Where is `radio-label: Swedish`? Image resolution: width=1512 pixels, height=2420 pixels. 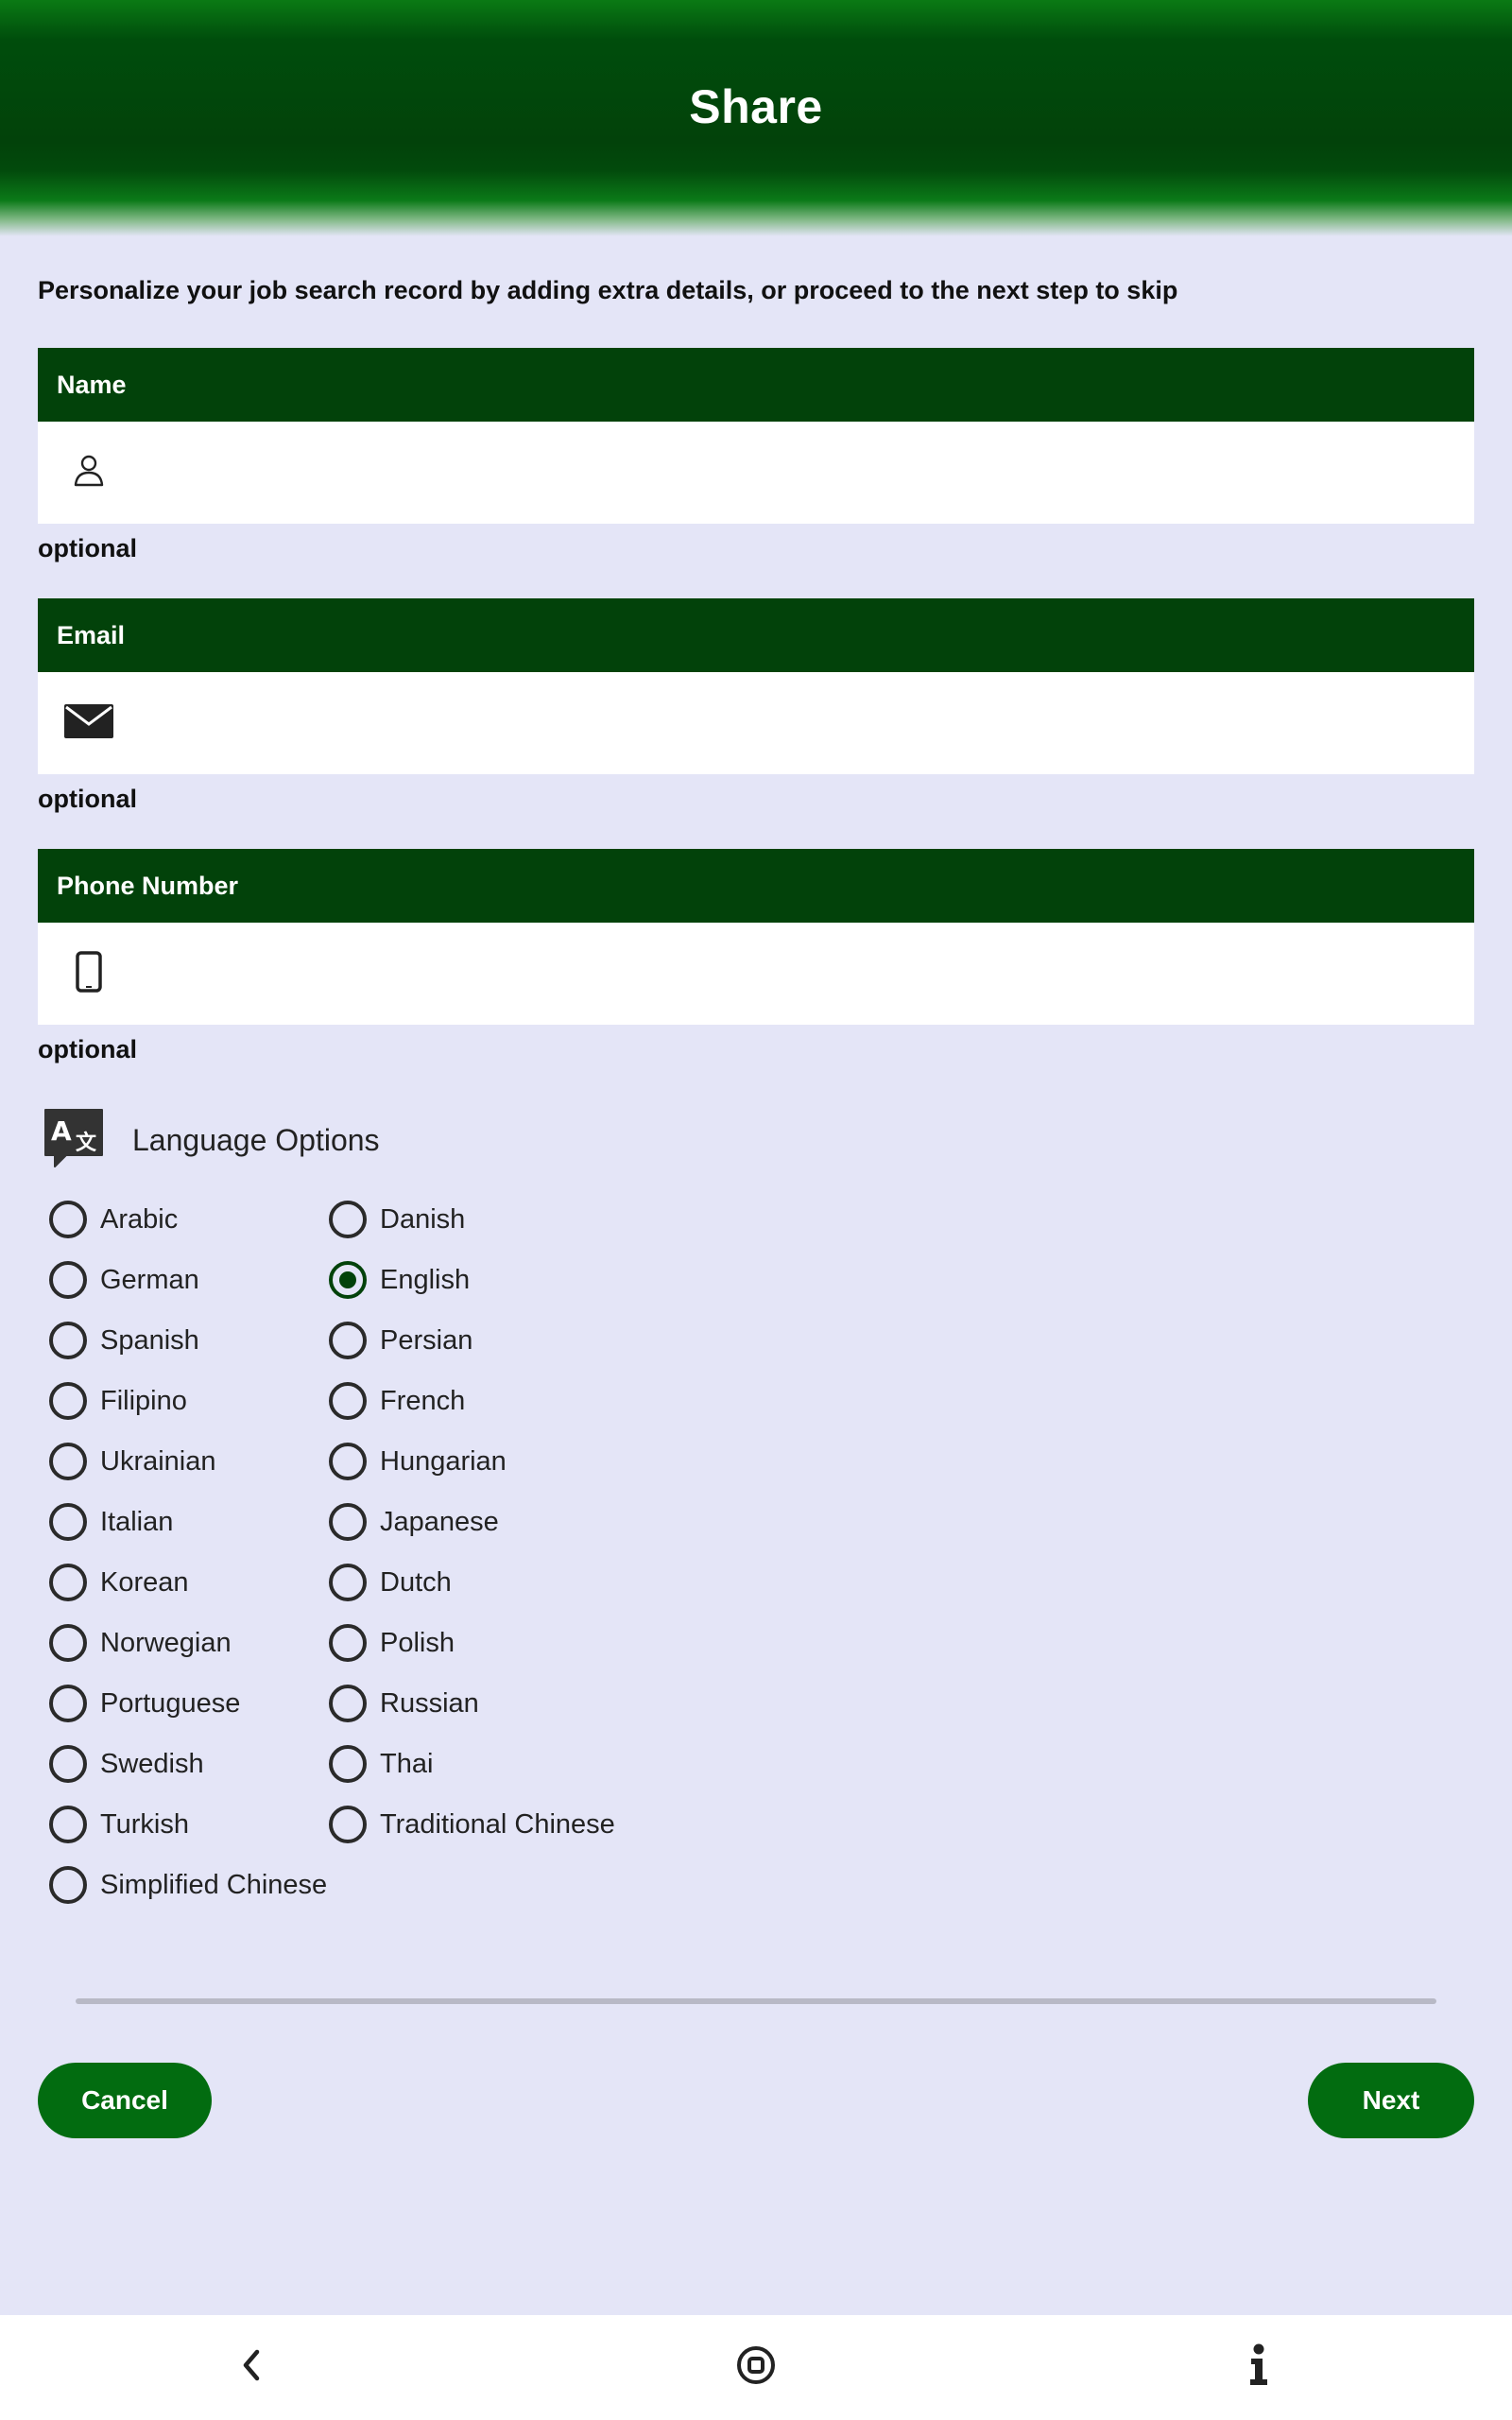
radio-label: Swedish is located at coordinates (152, 1763).